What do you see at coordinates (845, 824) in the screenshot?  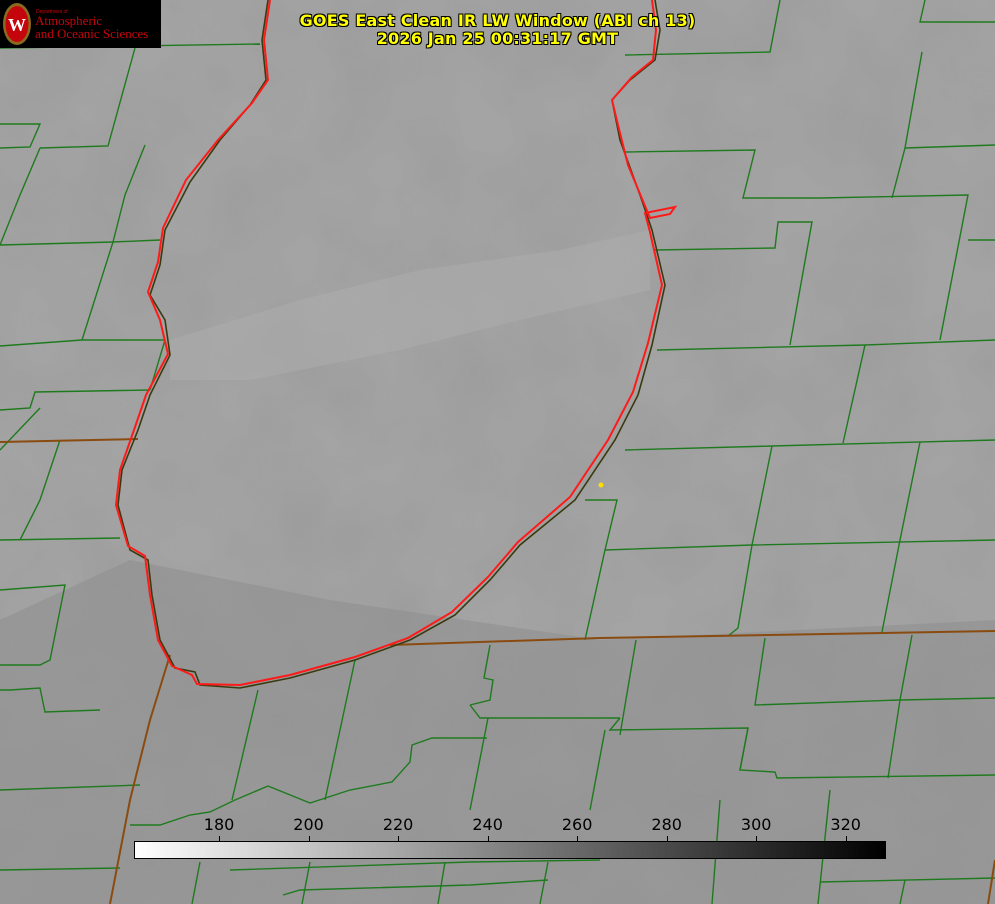 I see `colorbar-tick-label: 320` at bounding box center [845, 824].